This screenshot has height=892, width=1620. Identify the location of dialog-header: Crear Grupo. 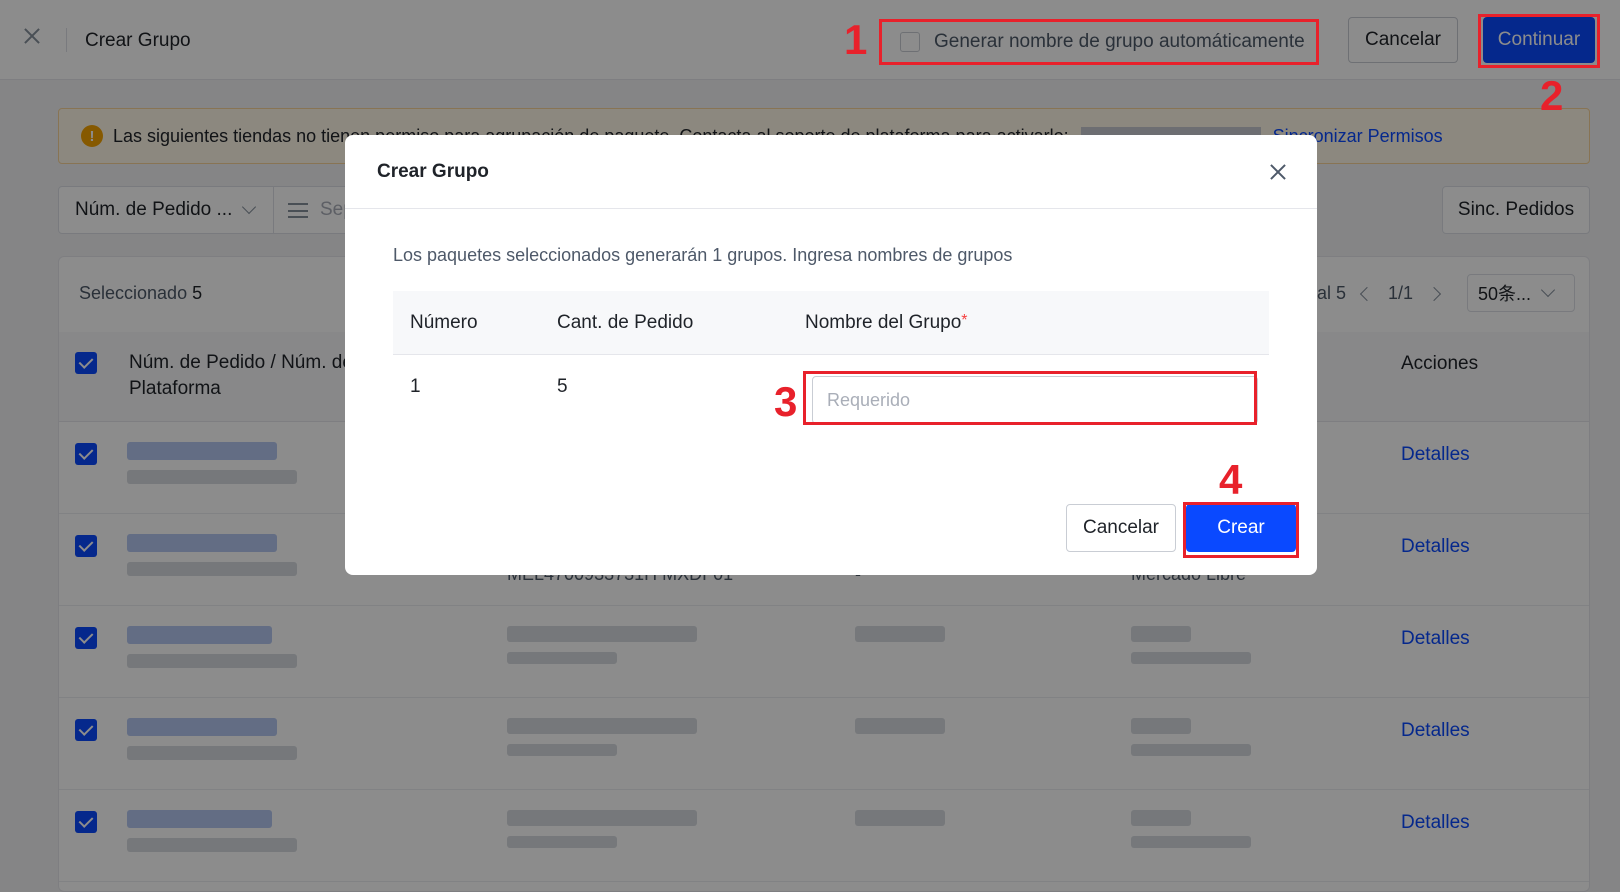
(831, 172).